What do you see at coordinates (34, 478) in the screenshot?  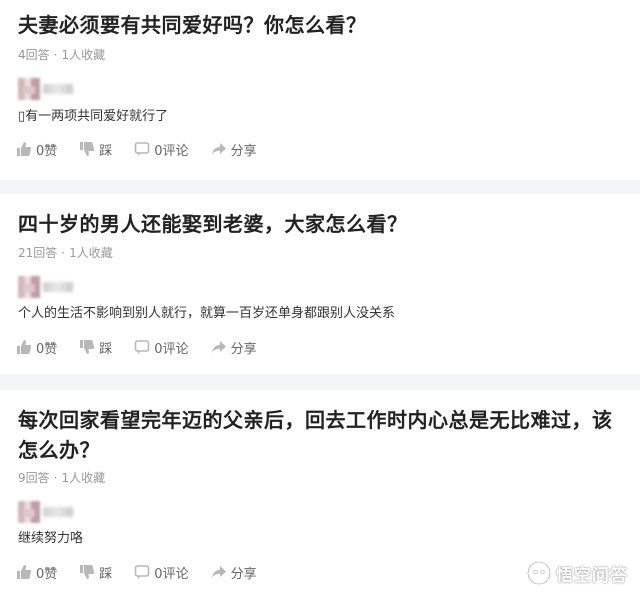 I see `answer-count: 9回答` at bounding box center [34, 478].